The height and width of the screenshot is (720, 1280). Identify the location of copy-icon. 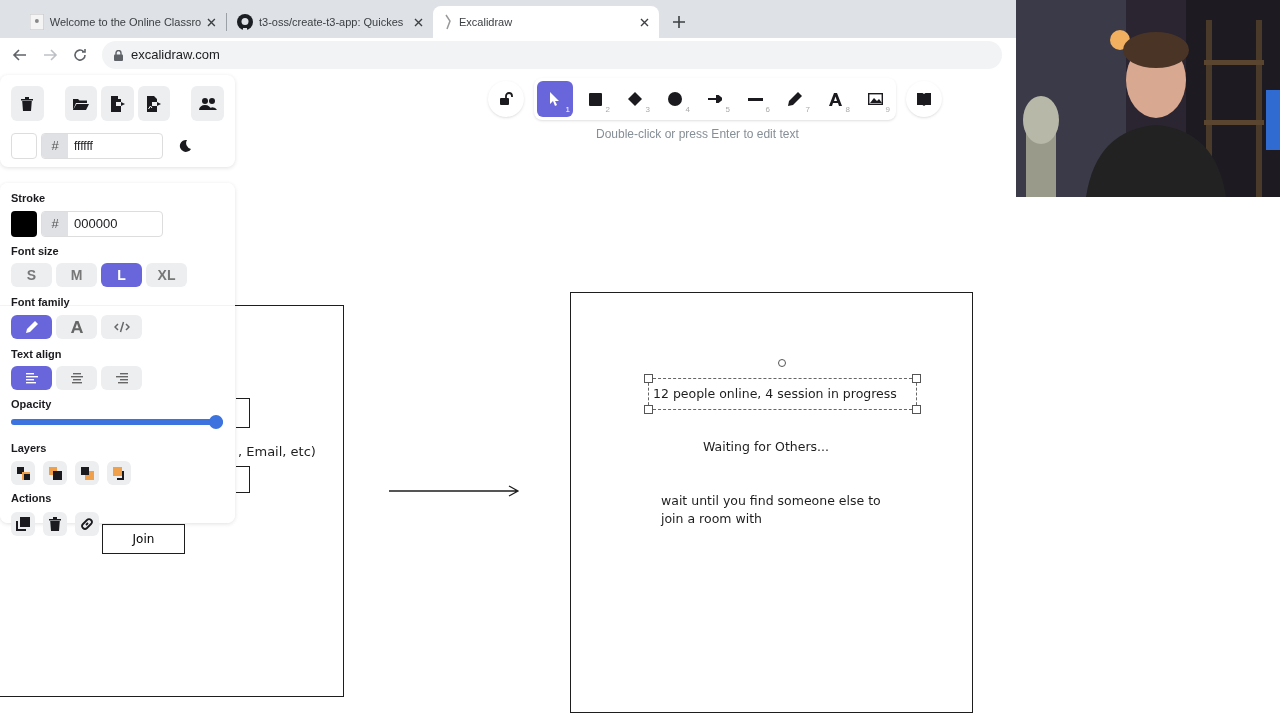
(23, 523).